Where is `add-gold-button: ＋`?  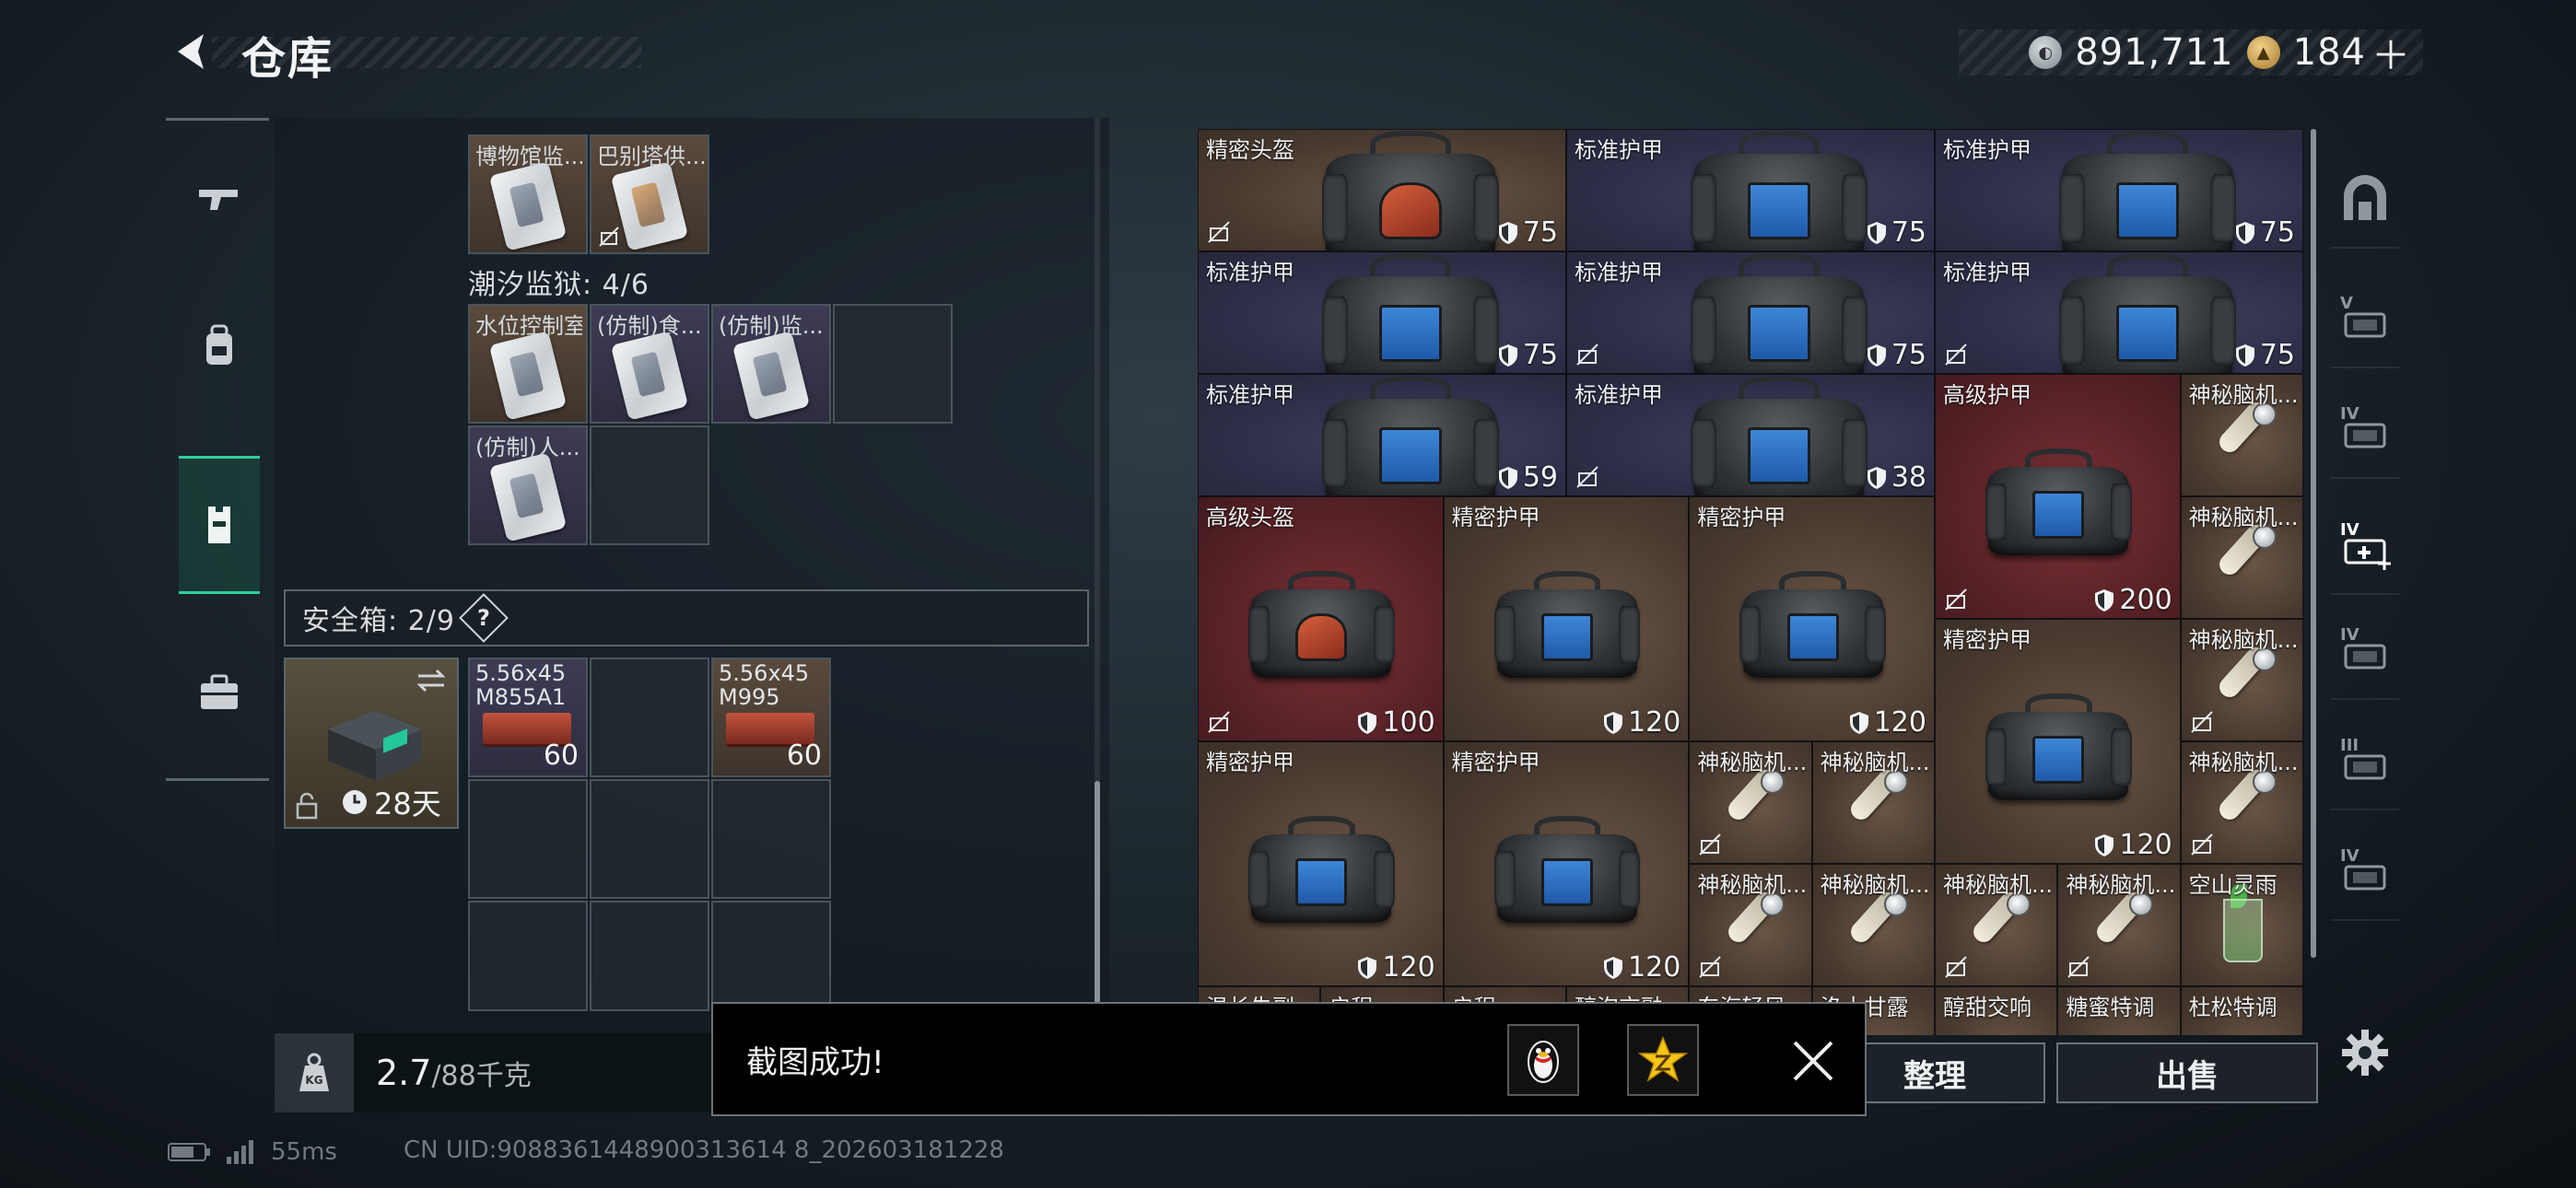 add-gold-button: ＋ is located at coordinates (2390, 53).